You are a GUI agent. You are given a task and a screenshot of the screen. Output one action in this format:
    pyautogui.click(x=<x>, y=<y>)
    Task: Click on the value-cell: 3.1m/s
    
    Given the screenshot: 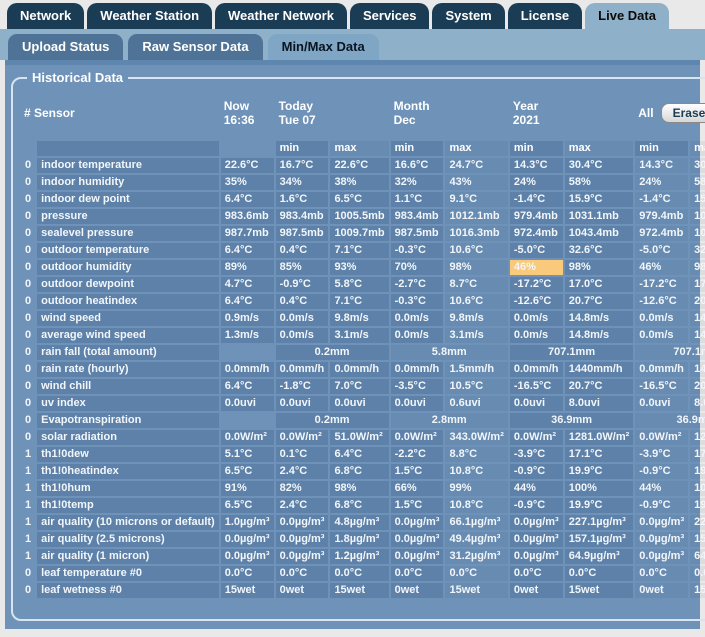 What is the action you would take?
    pyautogui.click(x=476, y=335)
    